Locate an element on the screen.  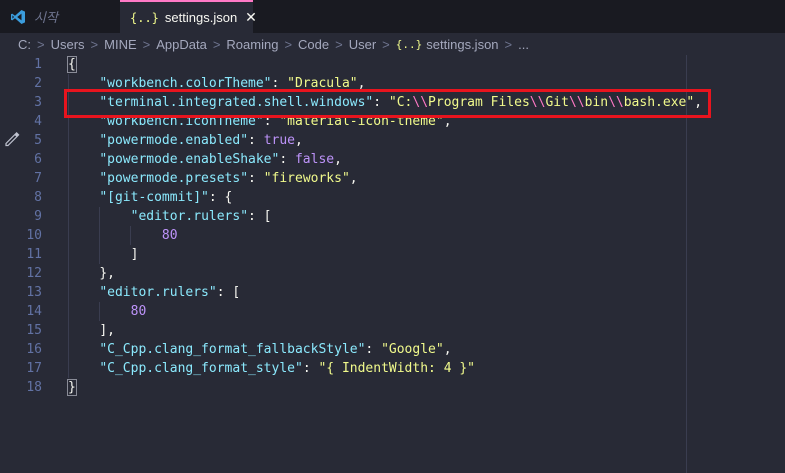
breadcrumb-item-c: C: is located at coordinates (24, 44).